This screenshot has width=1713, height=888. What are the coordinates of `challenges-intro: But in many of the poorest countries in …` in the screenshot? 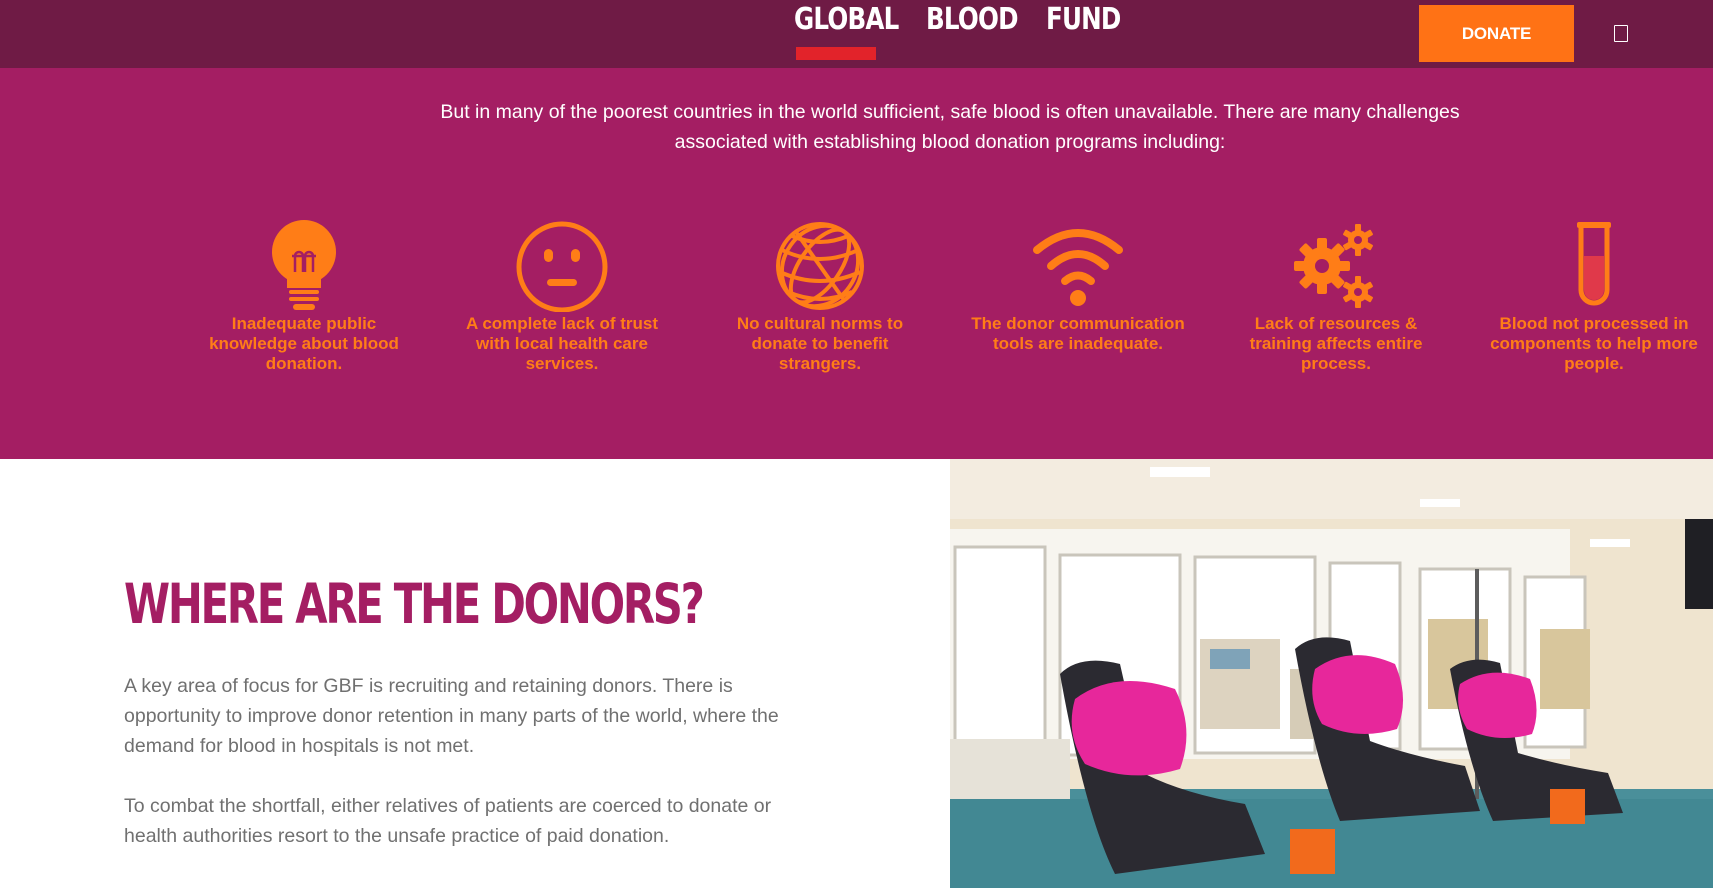 It's located at (950, 127).